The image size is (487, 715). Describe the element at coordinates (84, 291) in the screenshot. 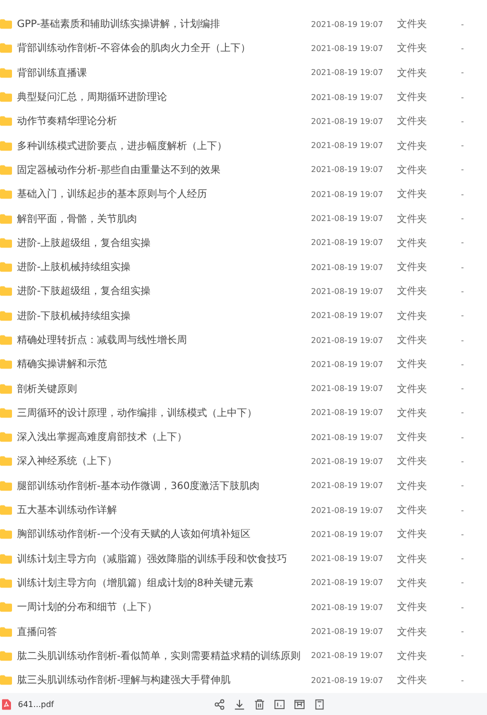

I see `file-name: 进阶-下肢超级组，复合组实操` at that location.